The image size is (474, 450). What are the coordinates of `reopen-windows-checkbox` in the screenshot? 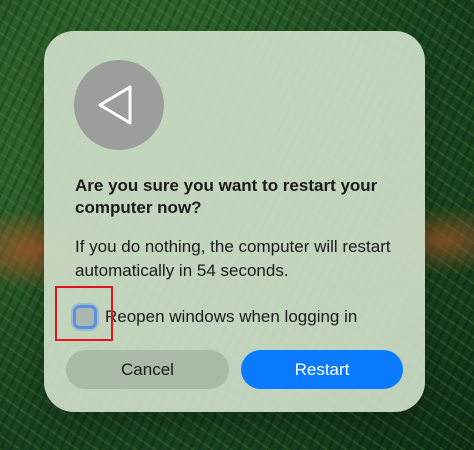 It's located at (85, 317).